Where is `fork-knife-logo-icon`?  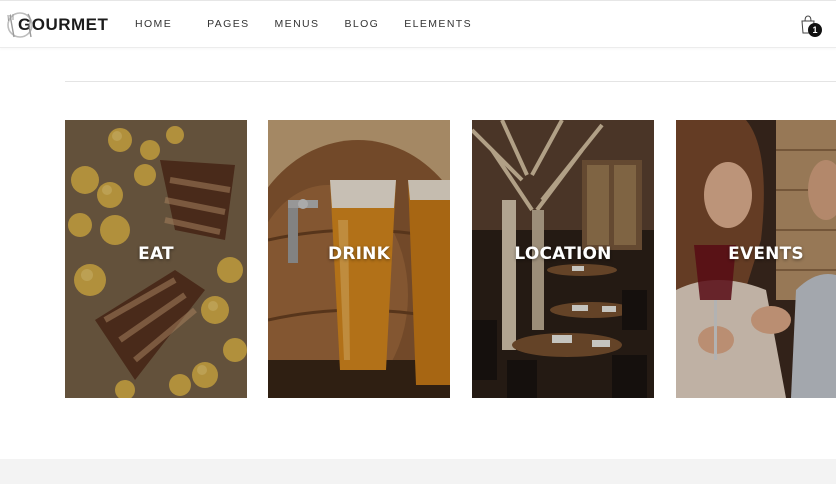
fork-knife-logo-icon is located at coordinates (20, 25).